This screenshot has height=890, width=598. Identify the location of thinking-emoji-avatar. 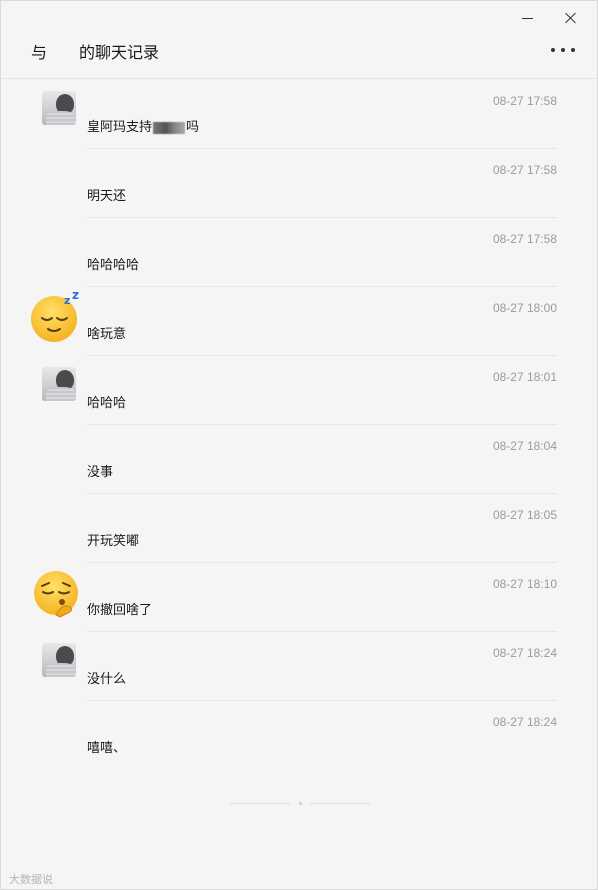
(58, 595).